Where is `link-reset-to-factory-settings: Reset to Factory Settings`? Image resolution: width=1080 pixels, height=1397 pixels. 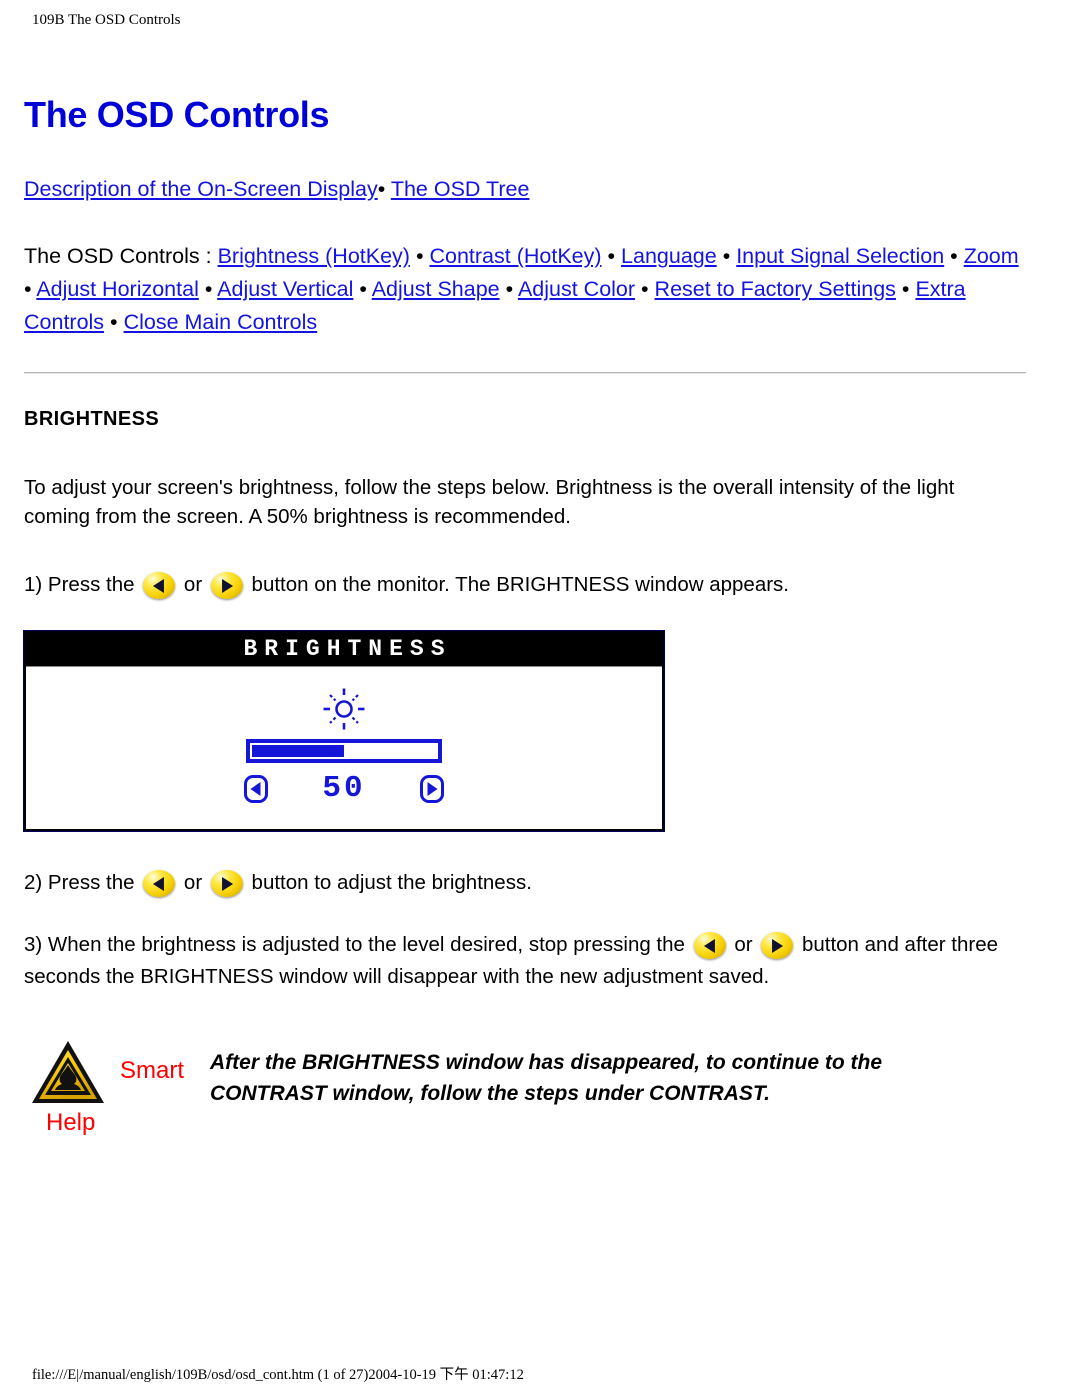 link-reset-to-factory-settings: Reset to Factory Settings is located at coordinates (775, 289).